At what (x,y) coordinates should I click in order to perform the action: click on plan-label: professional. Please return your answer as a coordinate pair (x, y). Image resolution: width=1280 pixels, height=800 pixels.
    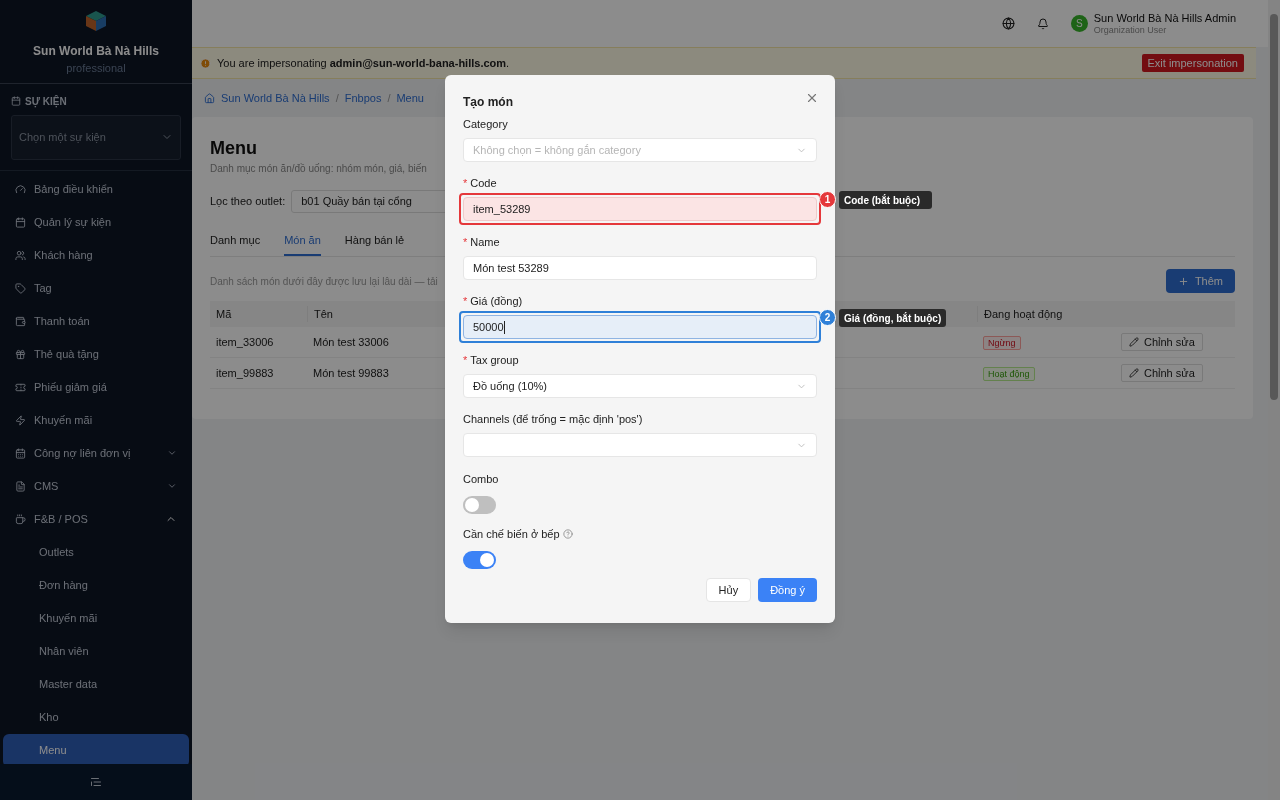
    Looking at the image, I should click on (96, 68).